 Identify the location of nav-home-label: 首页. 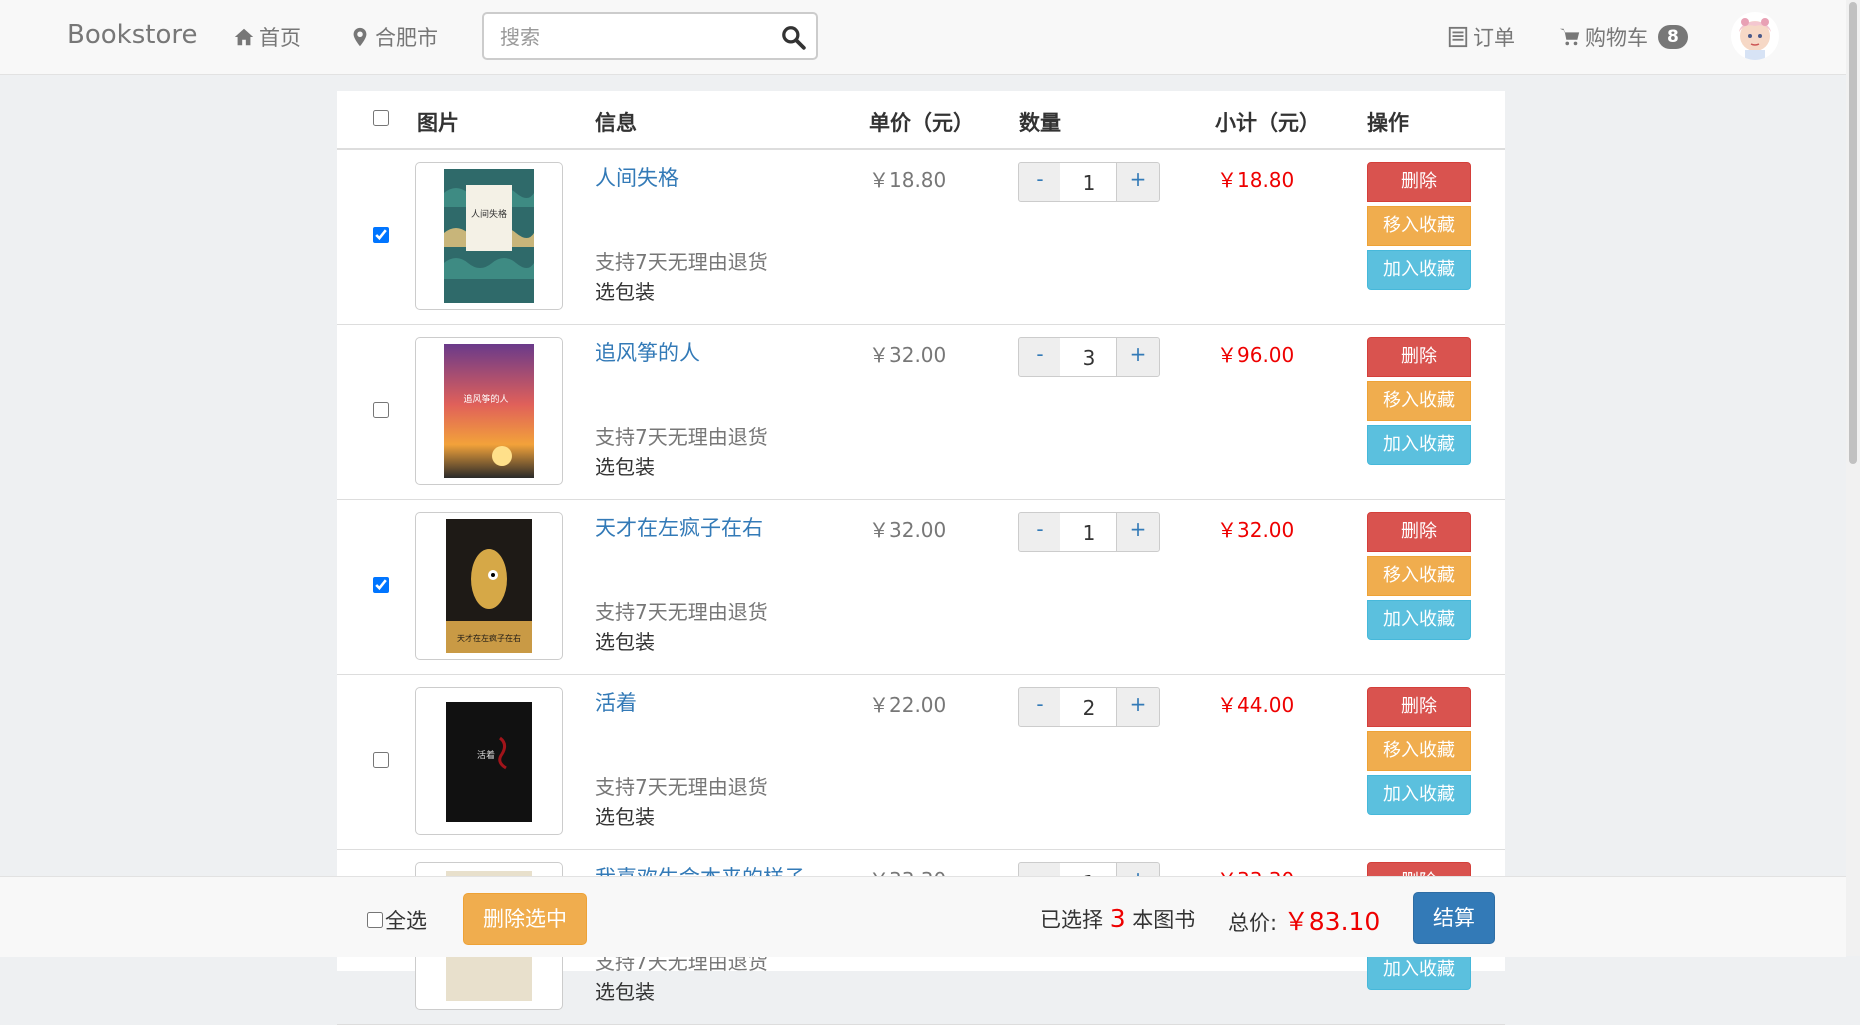
(280, 38).